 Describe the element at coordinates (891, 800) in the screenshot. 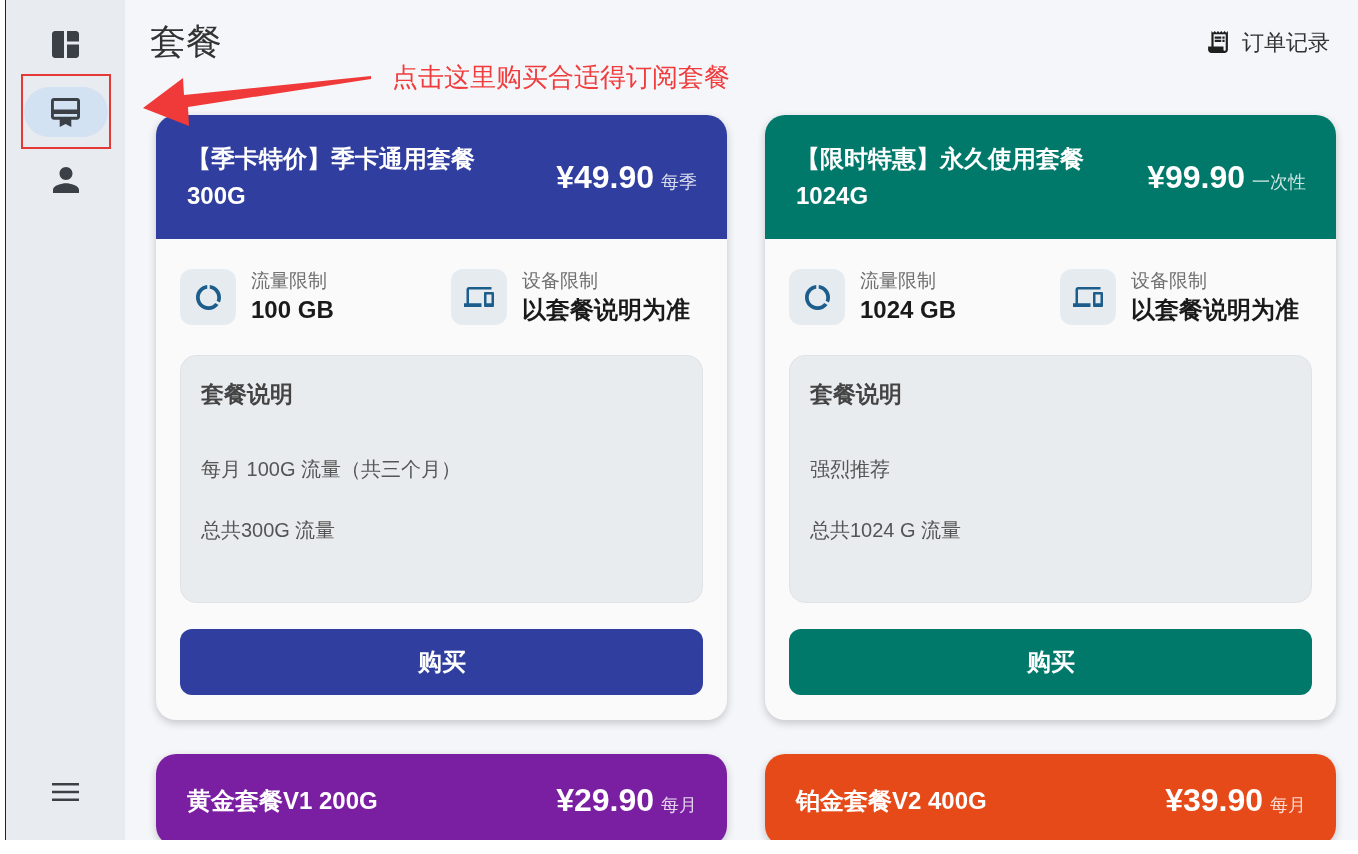

I see `plan-title: 铂金套餐V2 400G` at that location.